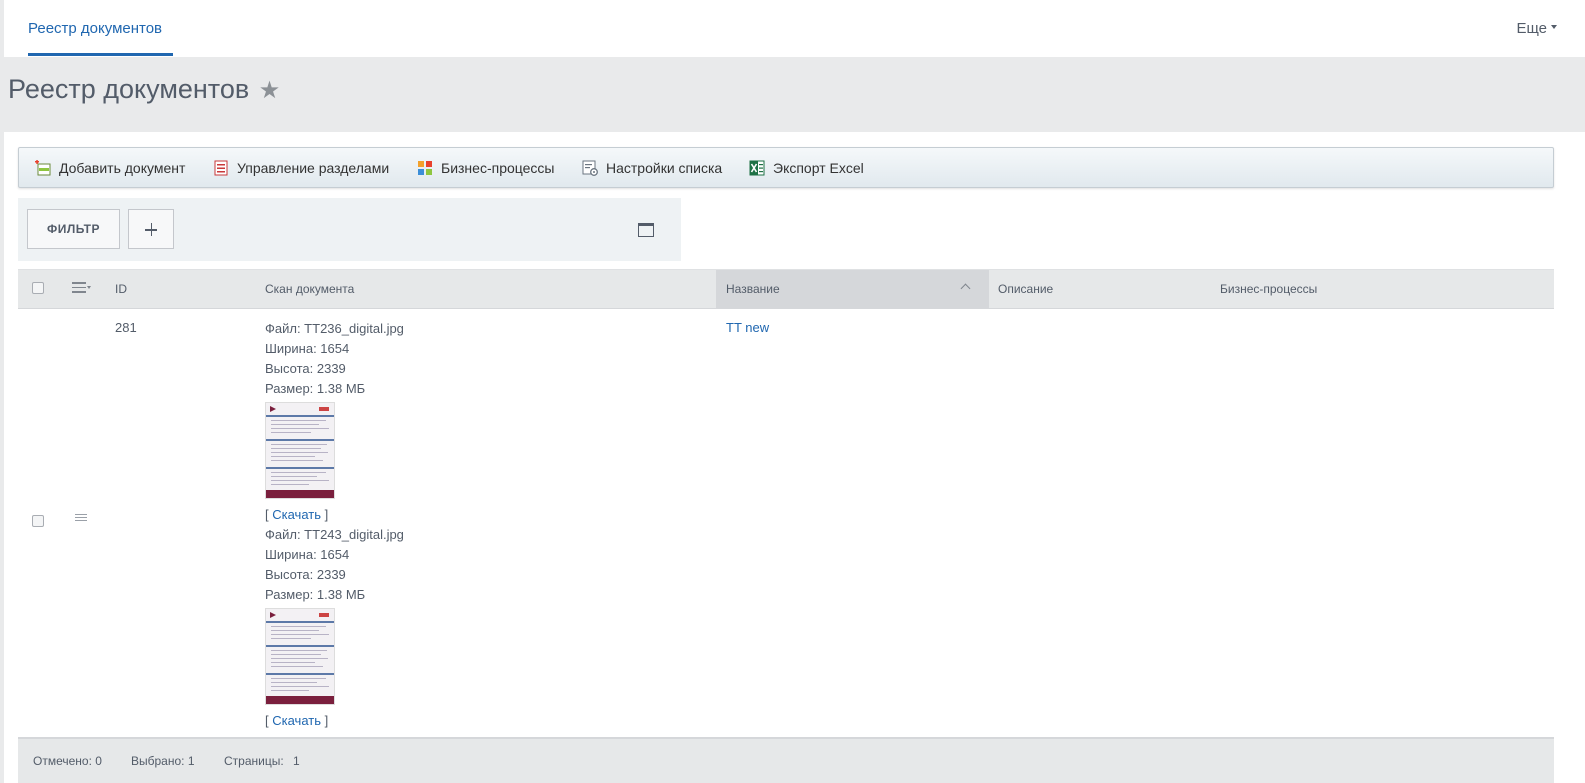 This screenshot has height=783, width=1585. What do you see at coordinates (254, 761) in the screenshot?
I see `pages-label: Страницы:` at bounding box center [254, 761].